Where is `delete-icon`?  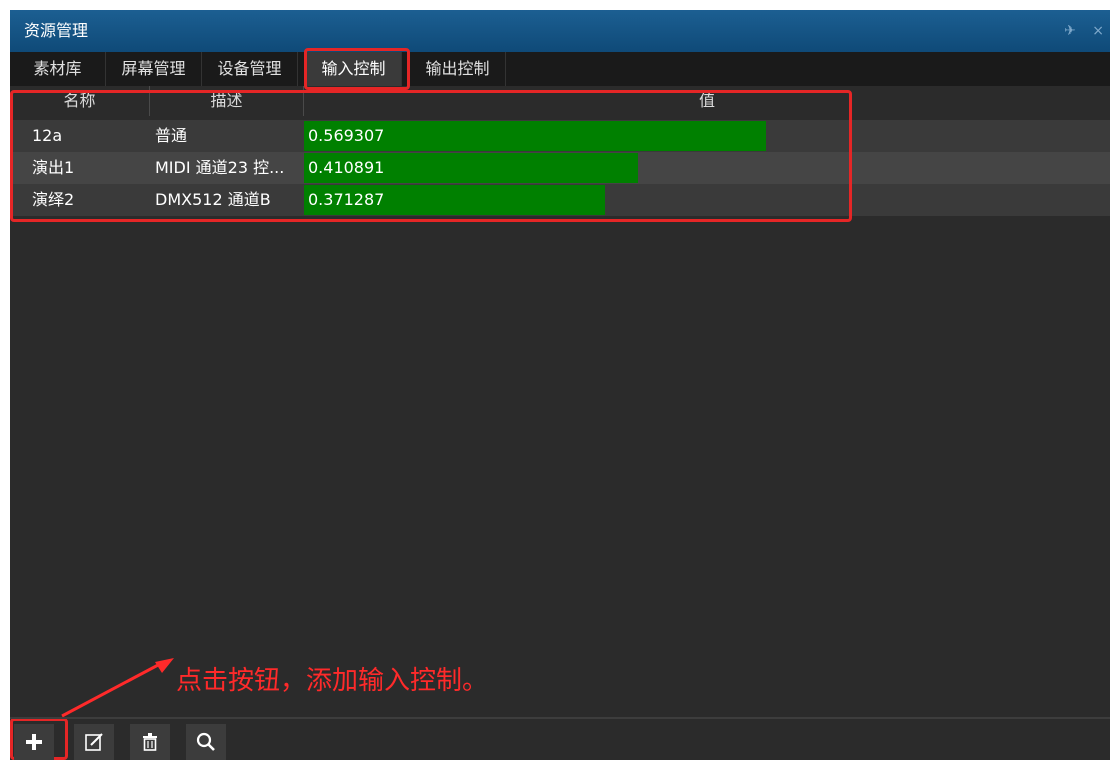
delete-icon is located at coordinates (150, 742).